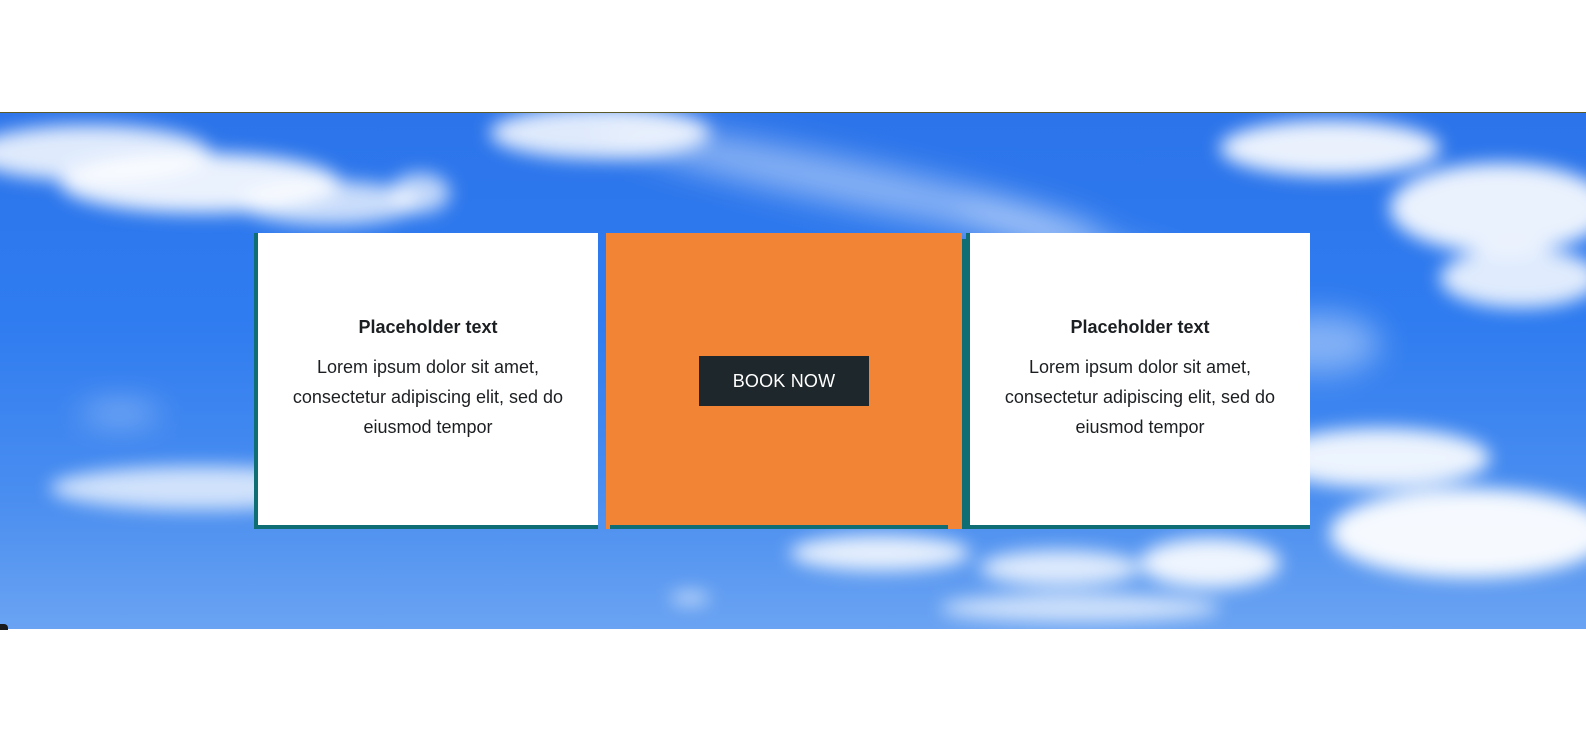 This screenshot has width=1586, height=750. I want to click on corner-mark, so click(4, 627).